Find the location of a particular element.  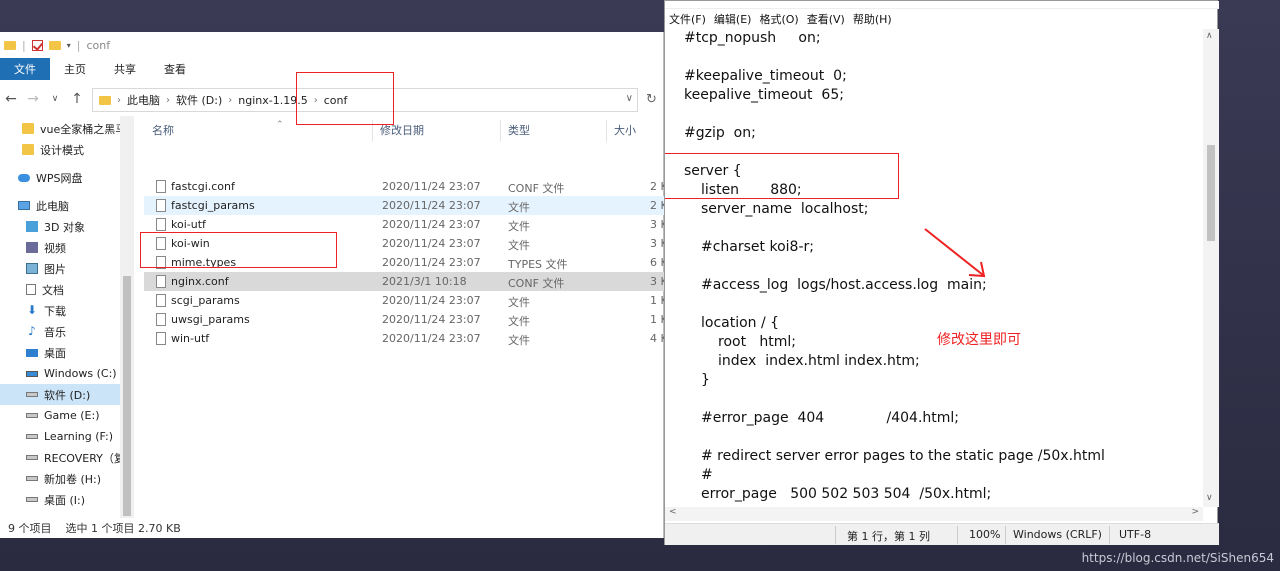

scroll-left-icon: < is located at coordinates (673, 512).